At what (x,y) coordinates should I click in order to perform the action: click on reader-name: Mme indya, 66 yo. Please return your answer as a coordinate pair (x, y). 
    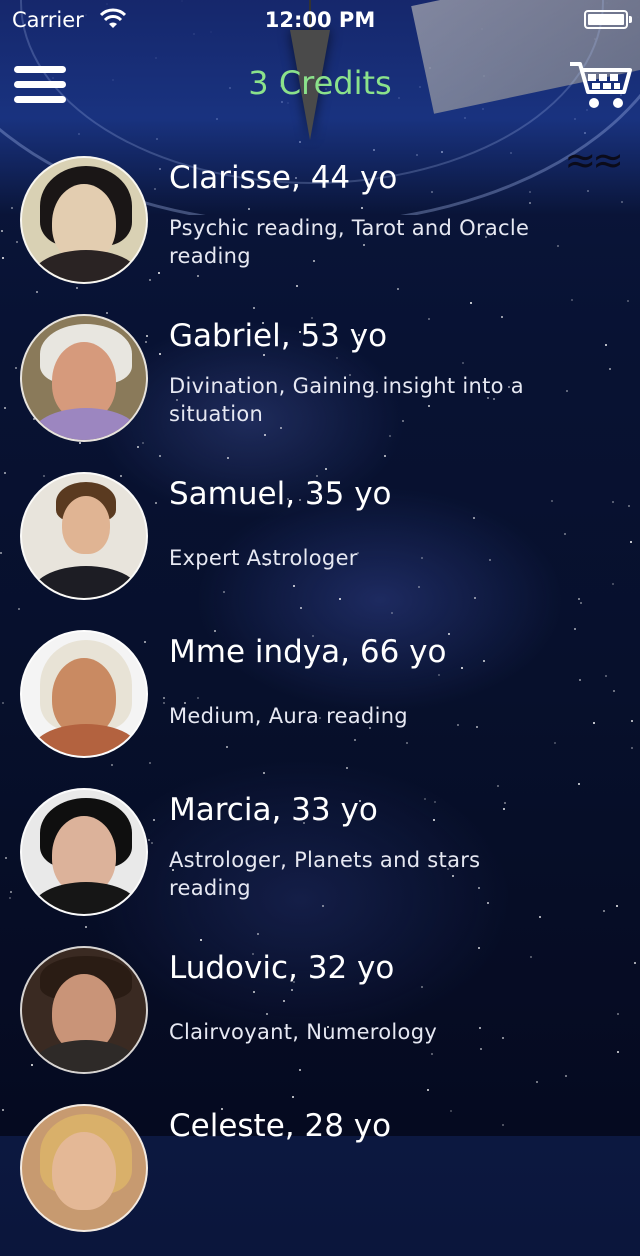
    Looking at the image, I should click on (308, 652).